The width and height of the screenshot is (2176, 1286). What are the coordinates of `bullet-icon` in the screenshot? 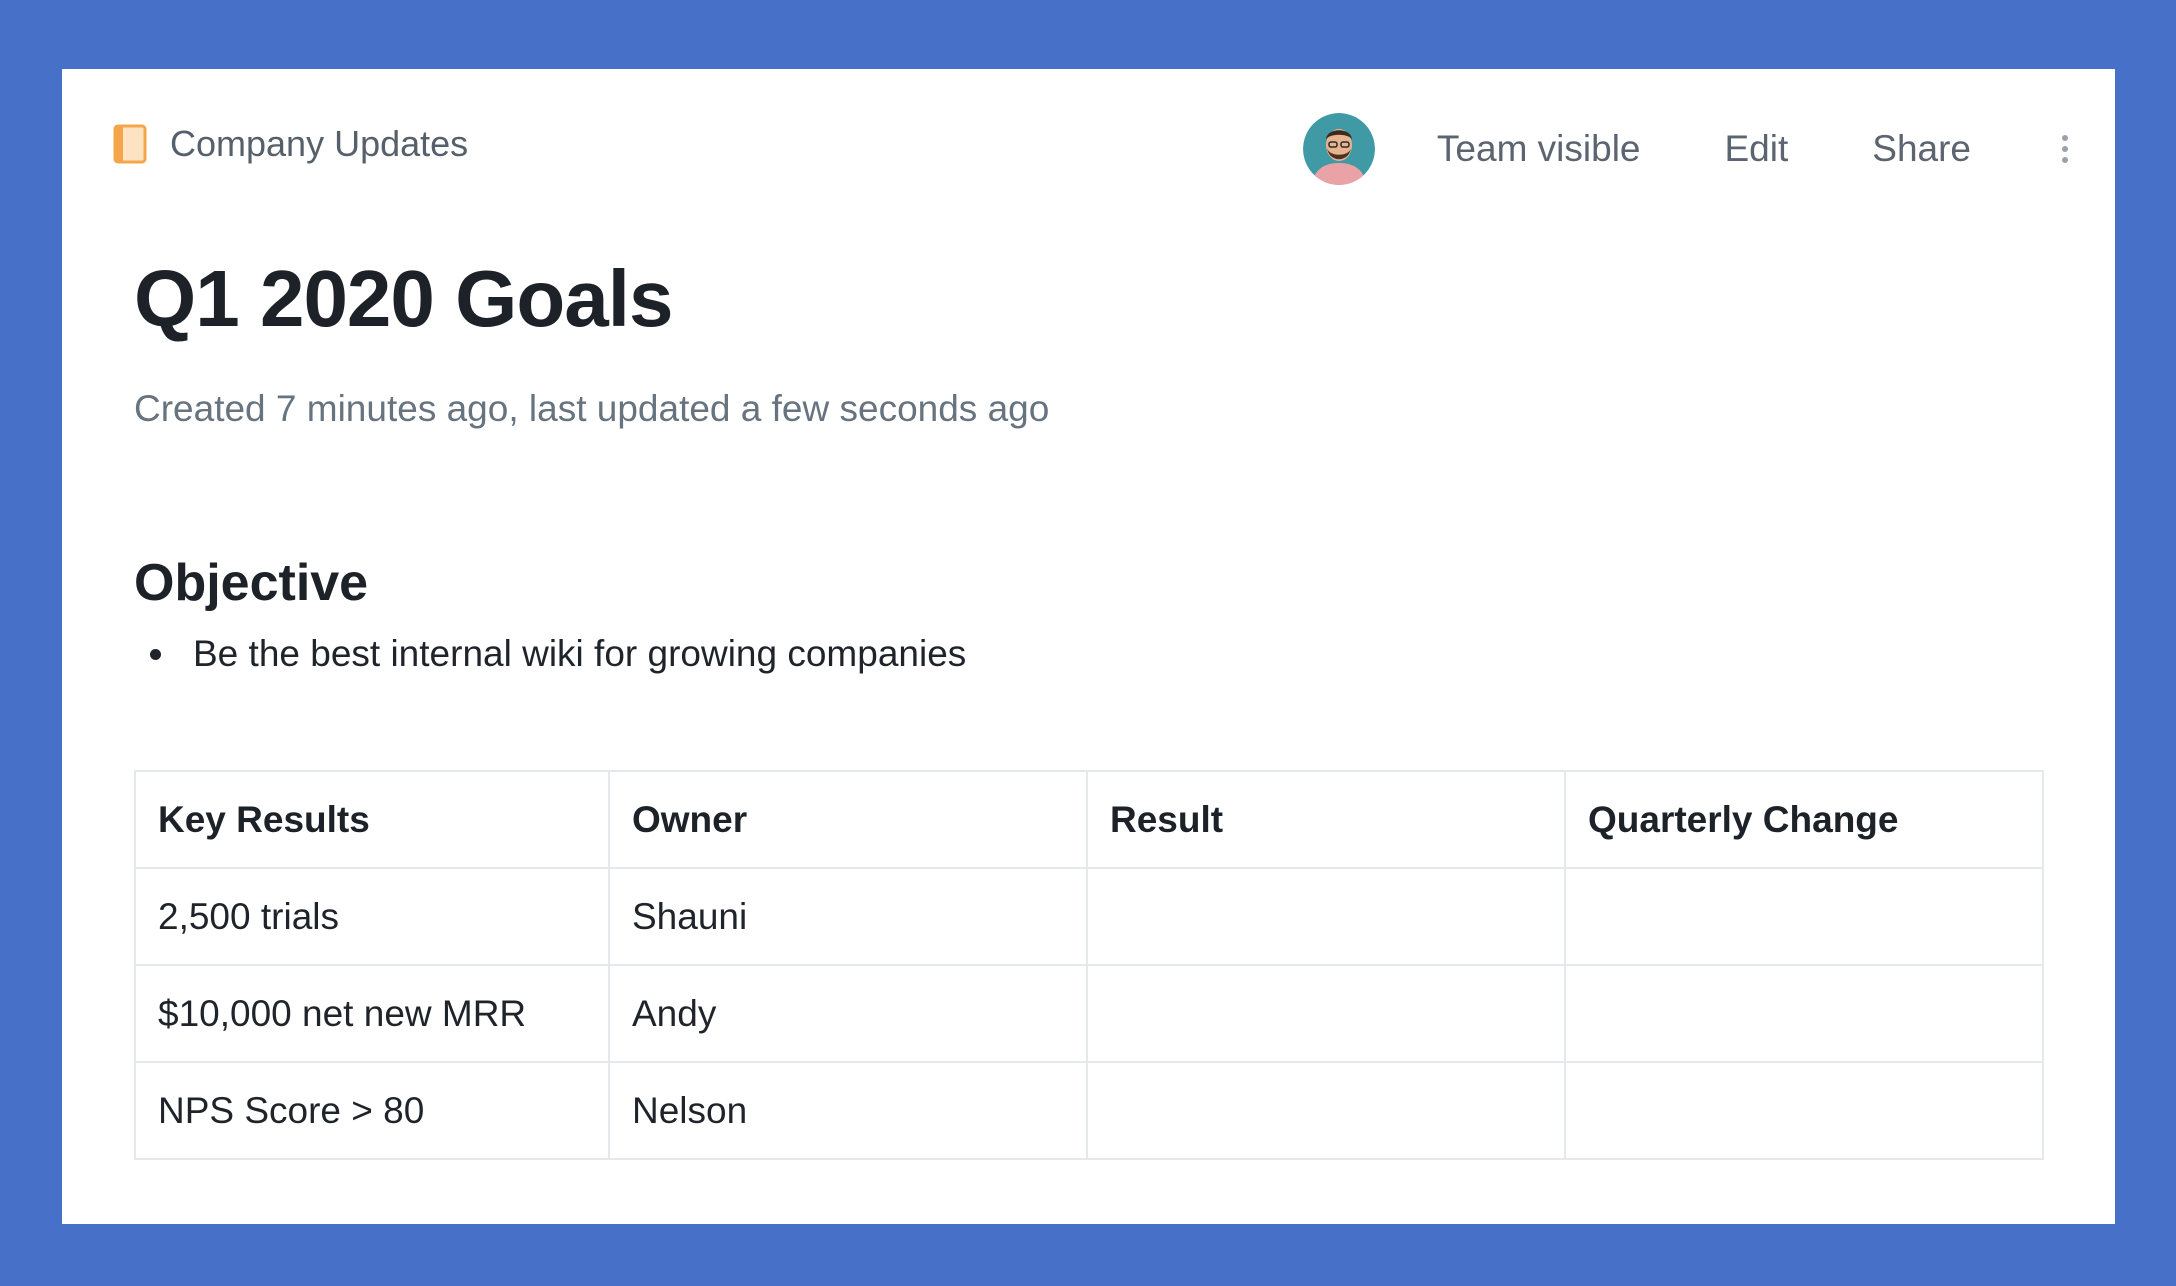 It's located at (155, 654).